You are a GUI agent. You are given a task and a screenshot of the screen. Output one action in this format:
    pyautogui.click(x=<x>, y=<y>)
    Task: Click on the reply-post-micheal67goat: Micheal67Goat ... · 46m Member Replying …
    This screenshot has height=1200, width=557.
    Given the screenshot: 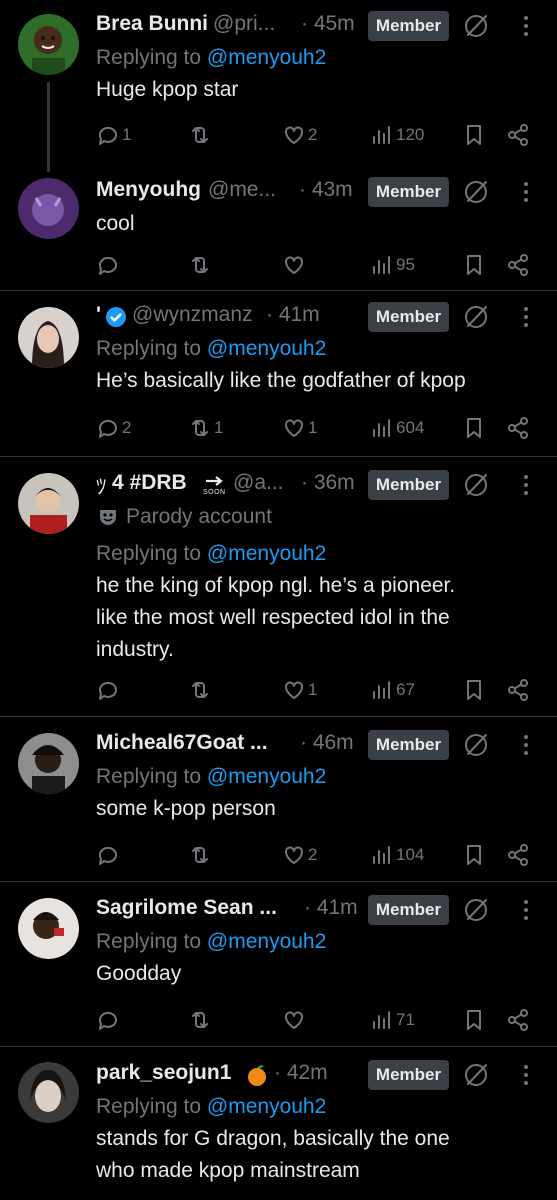 What is the action you would take?
    pyautogui.click(x=278, y=798)
    